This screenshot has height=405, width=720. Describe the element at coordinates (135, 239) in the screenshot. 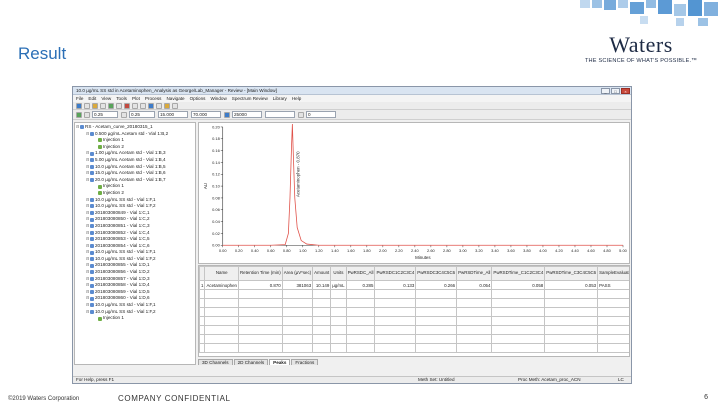

I see `tree-node: ⊟ 201803080853 - Vial 1:C,5` at that location.